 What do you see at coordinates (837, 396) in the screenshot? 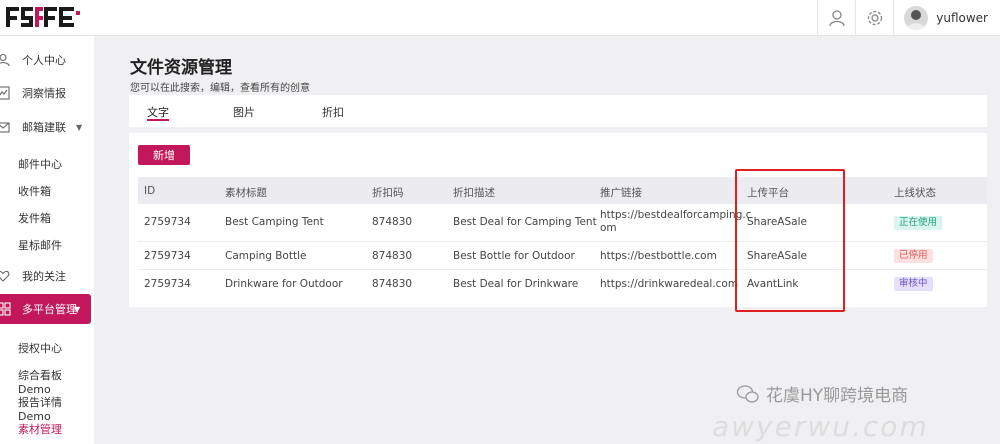
I see `watermark-text: 花虞HY聊跨境电商` at bounding box center [837, 396].